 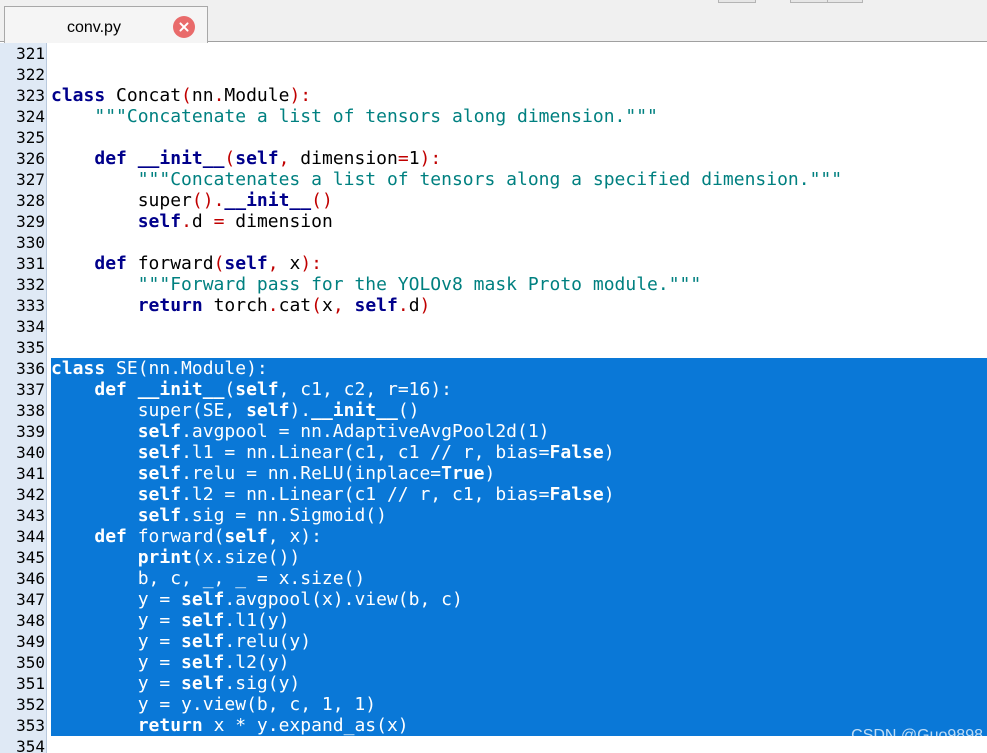 What do you see at coordinates (30, 725) in the screenshot?
I see `line-number: 353` at bounding box center [30, 725].